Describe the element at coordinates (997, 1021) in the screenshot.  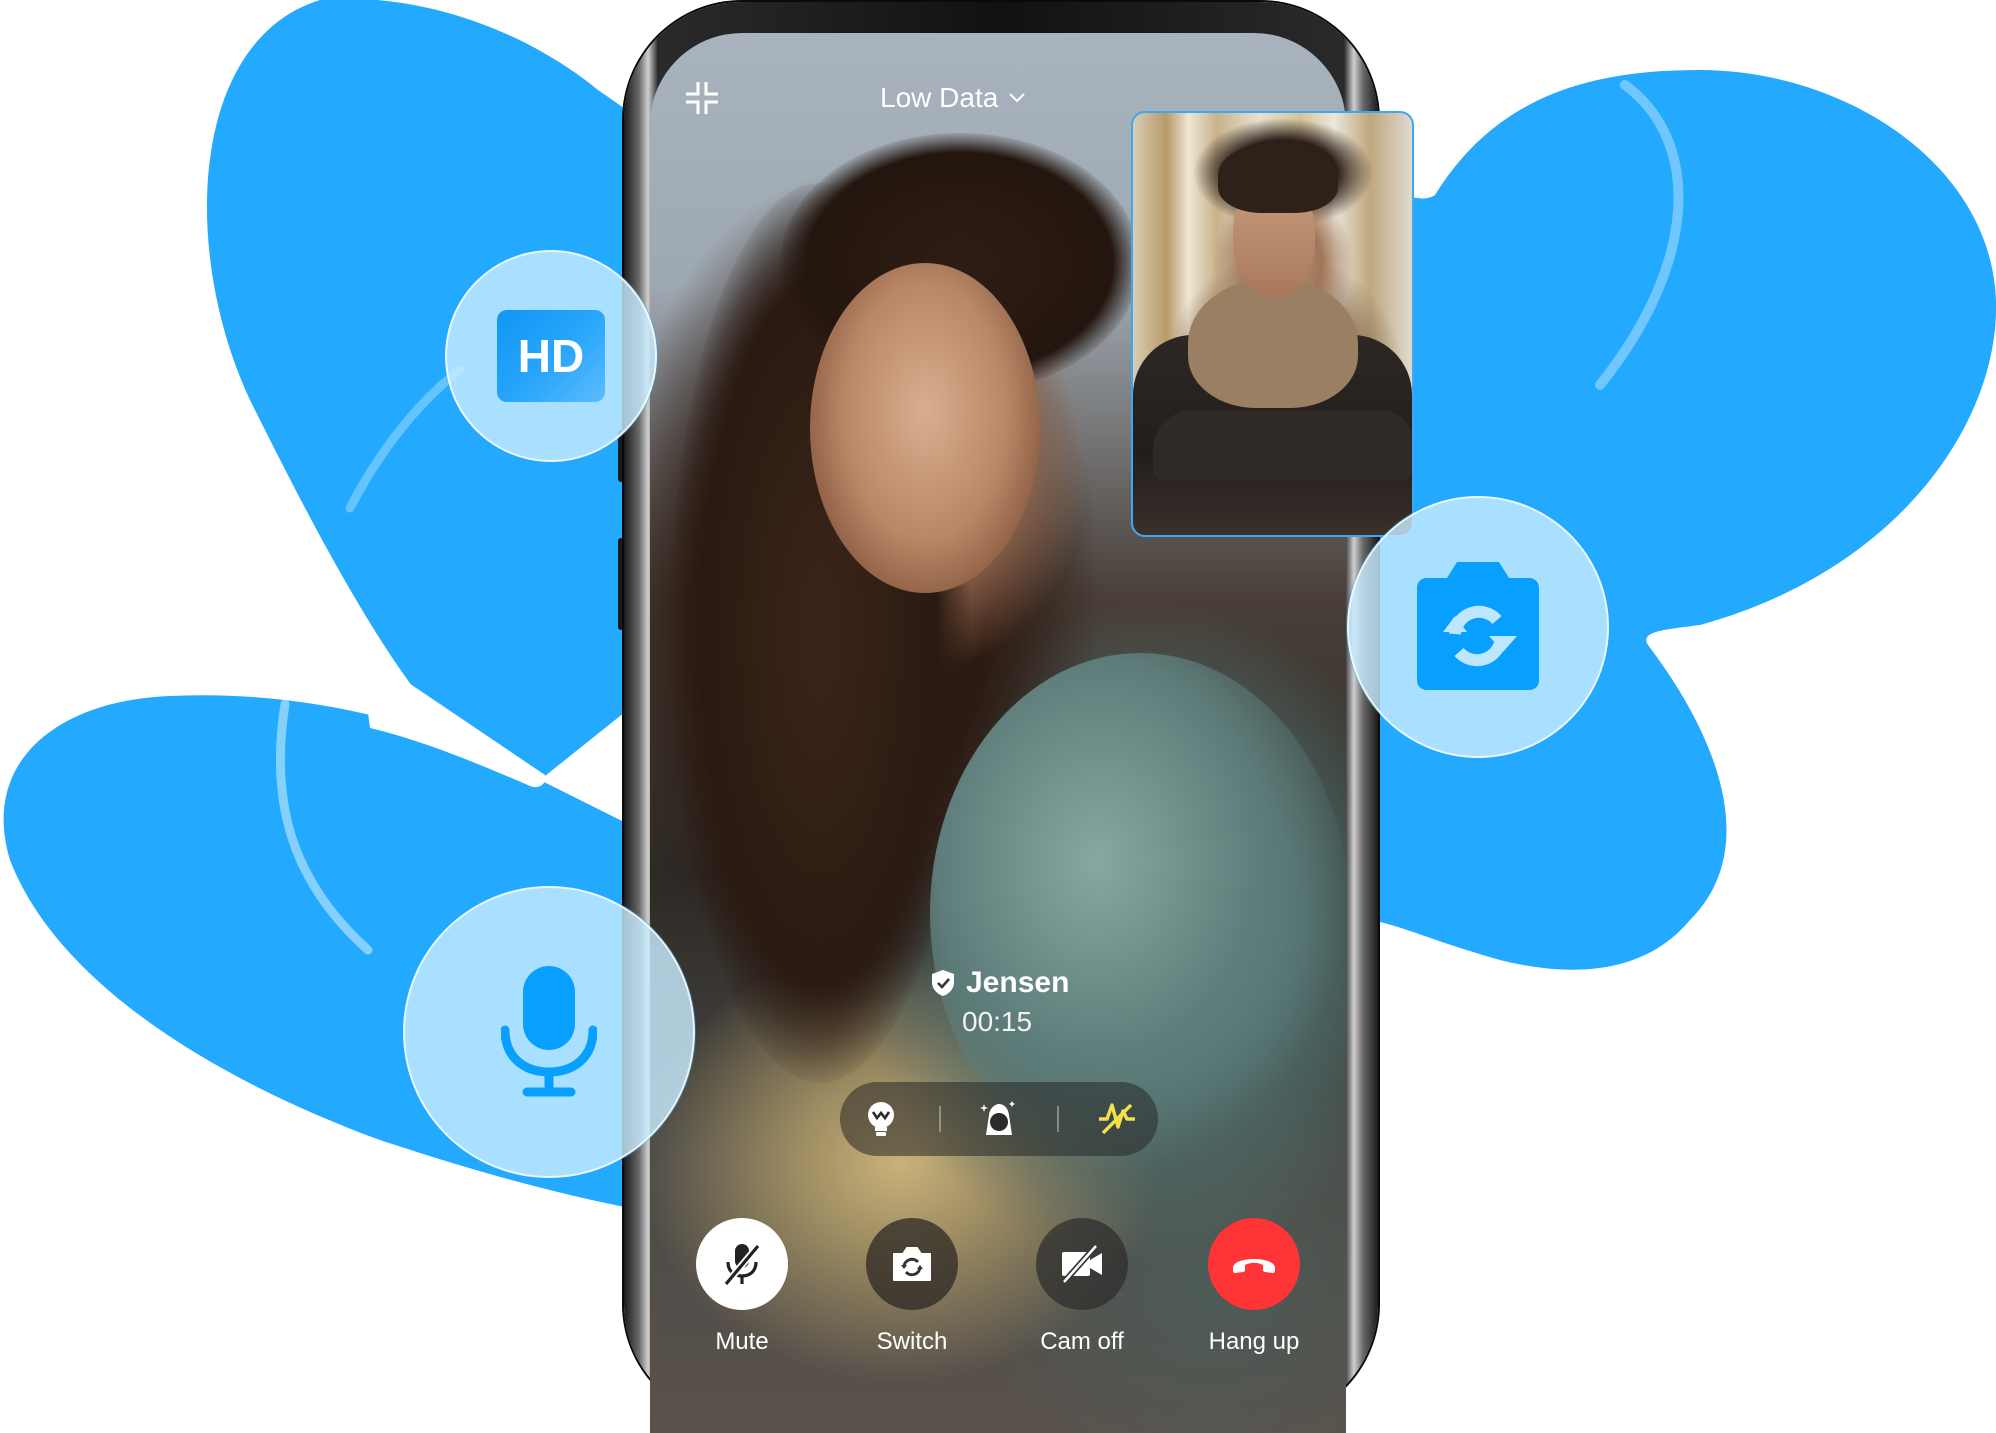
I see `call-duration: 00:15` at that location.